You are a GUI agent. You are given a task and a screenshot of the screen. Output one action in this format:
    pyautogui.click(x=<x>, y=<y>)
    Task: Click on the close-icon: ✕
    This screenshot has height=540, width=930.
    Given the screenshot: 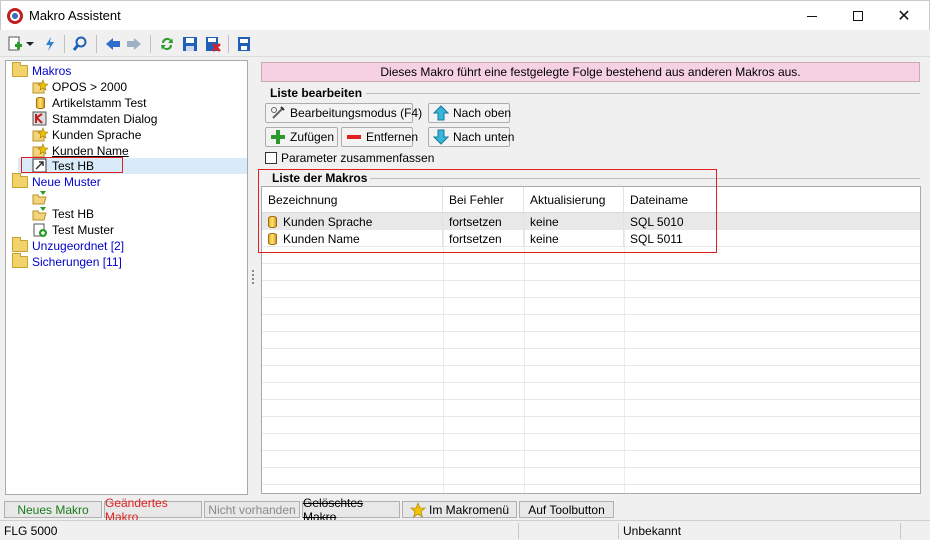 What is the action you would take?
    pyautogui.click(x=904, y=16)
    